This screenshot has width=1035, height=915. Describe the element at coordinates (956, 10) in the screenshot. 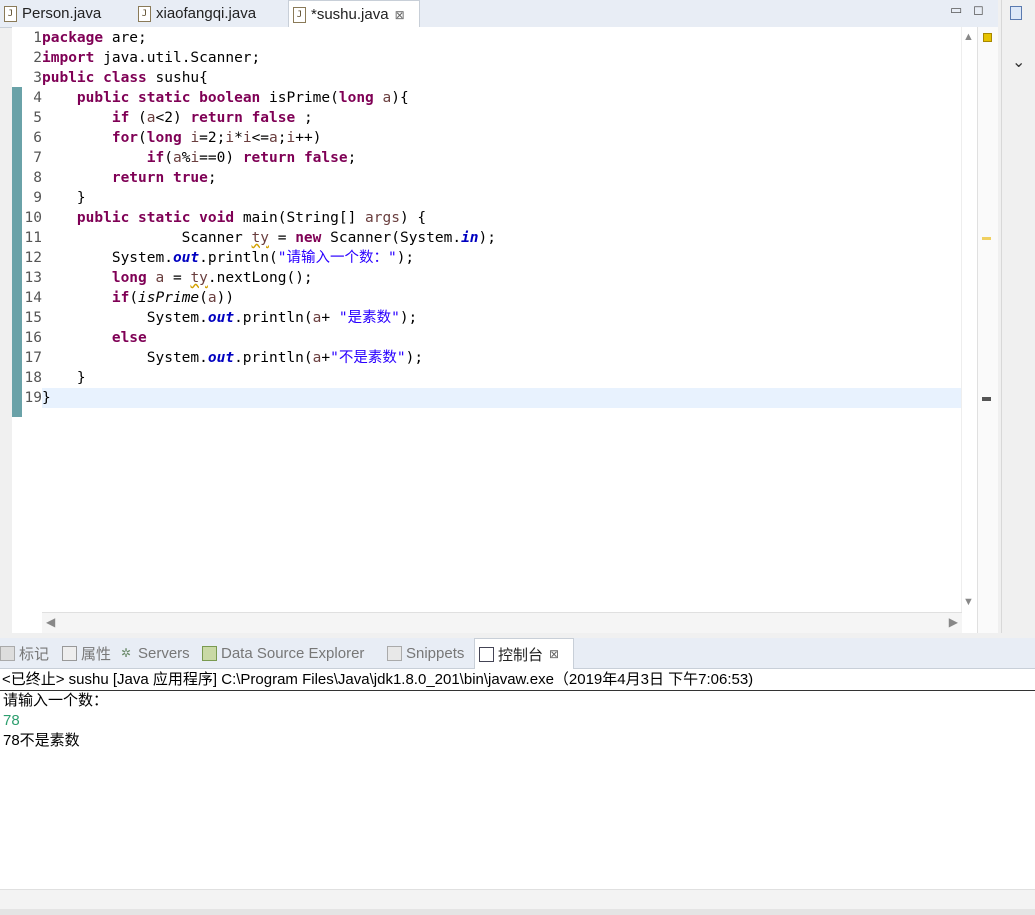

I see `minimize-icon: ▭` at that location.